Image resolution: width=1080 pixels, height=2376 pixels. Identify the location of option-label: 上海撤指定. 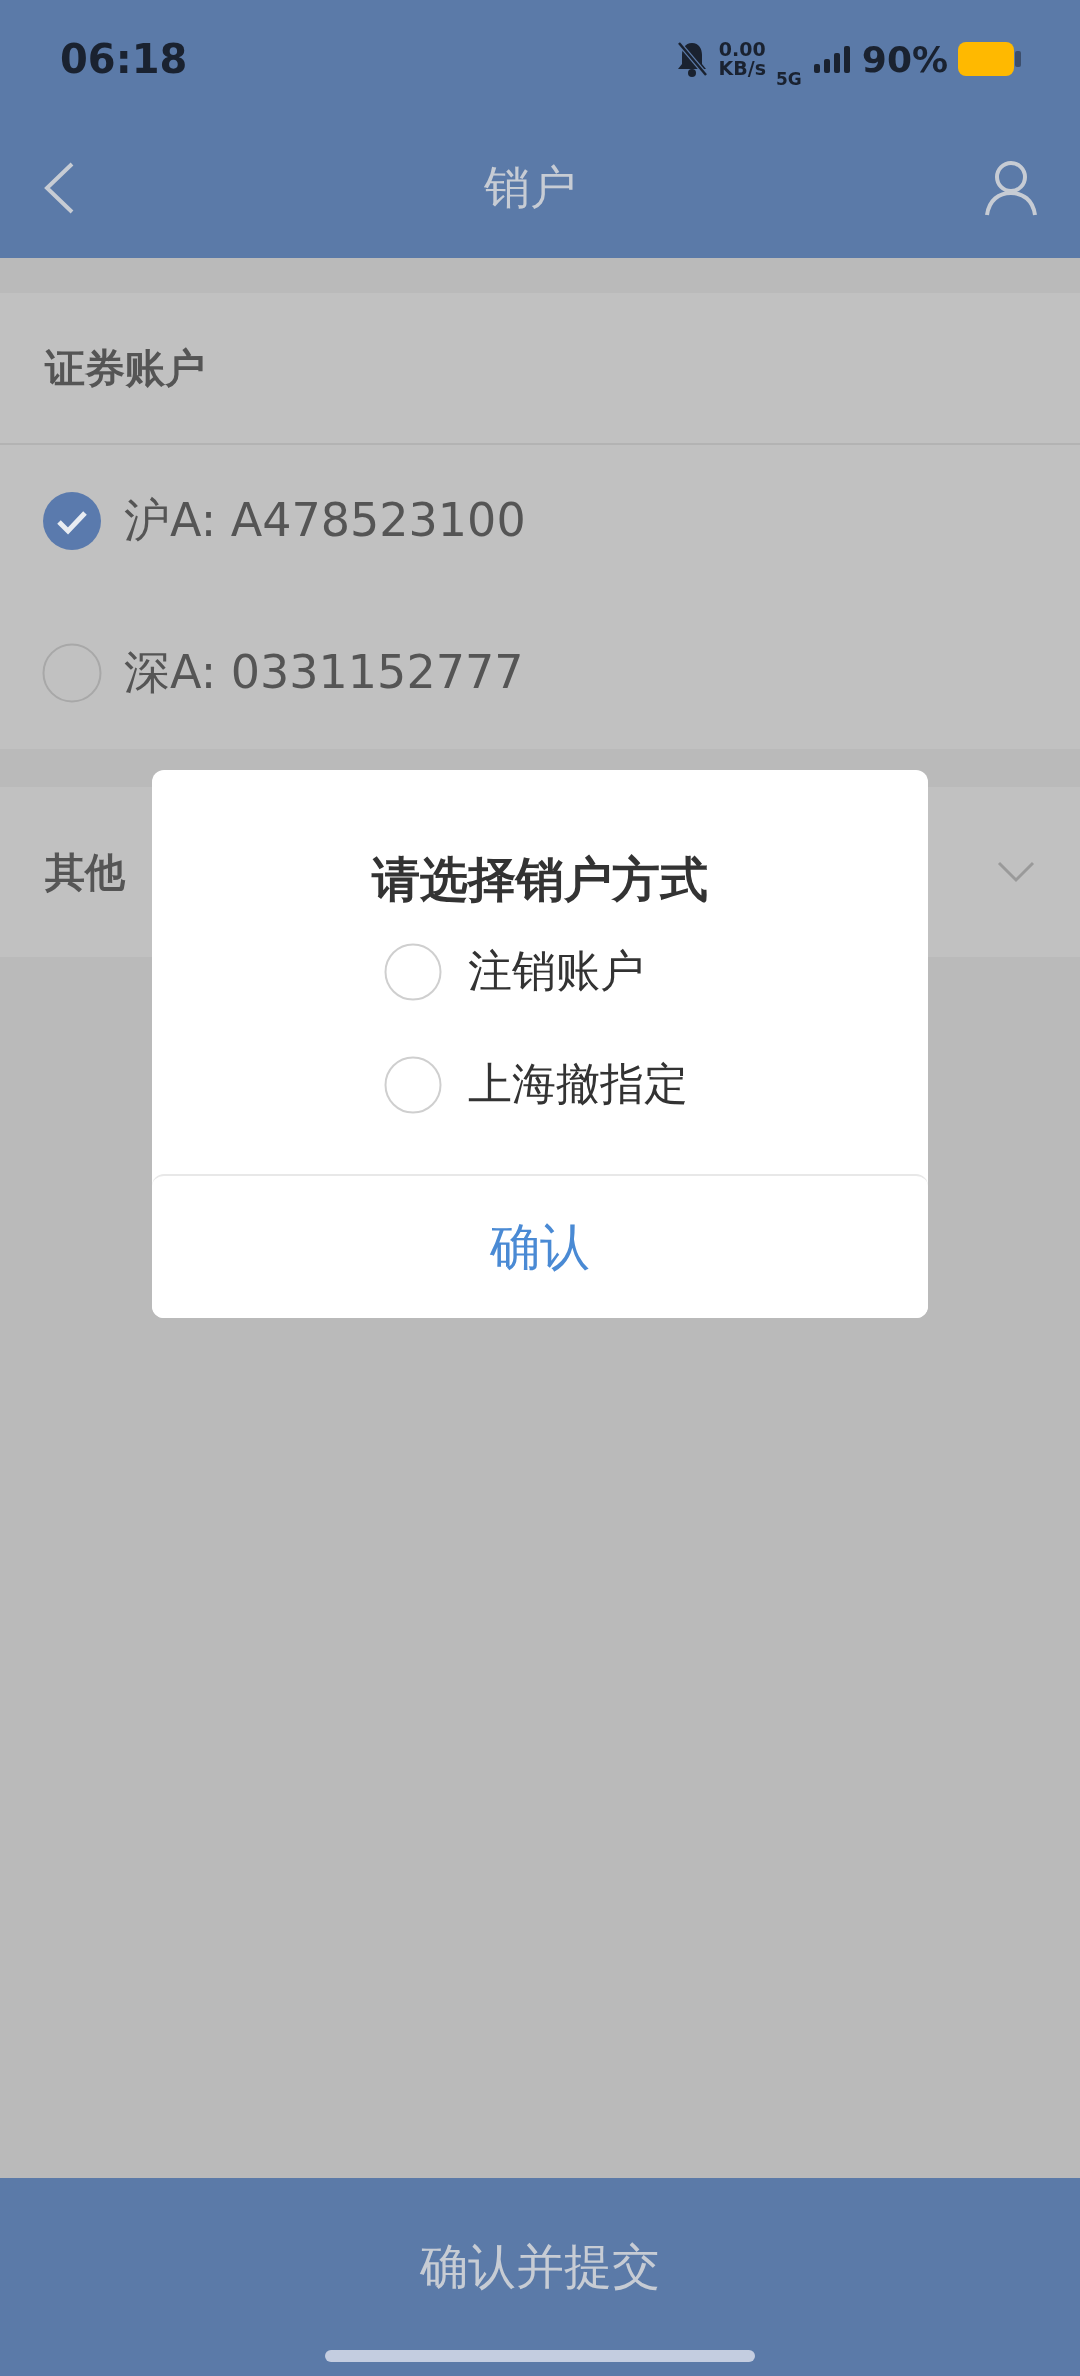
(578, 1084).